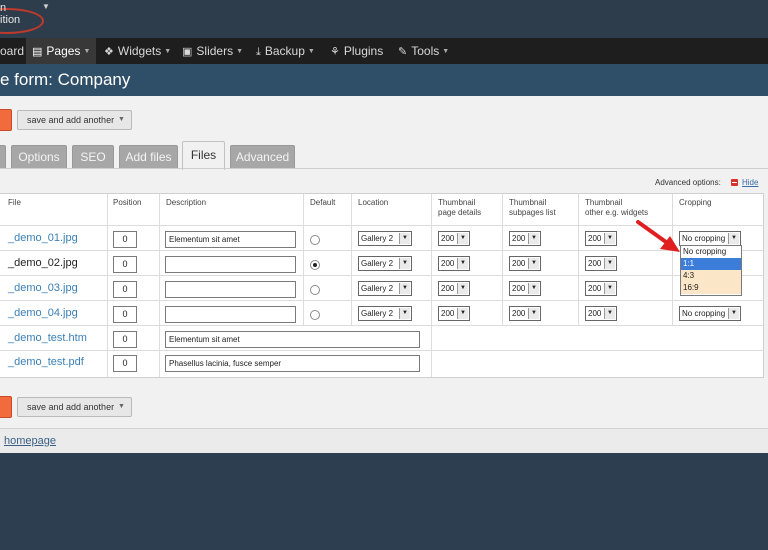  I want to click on homepage-link: homepage, so click(30, 441).